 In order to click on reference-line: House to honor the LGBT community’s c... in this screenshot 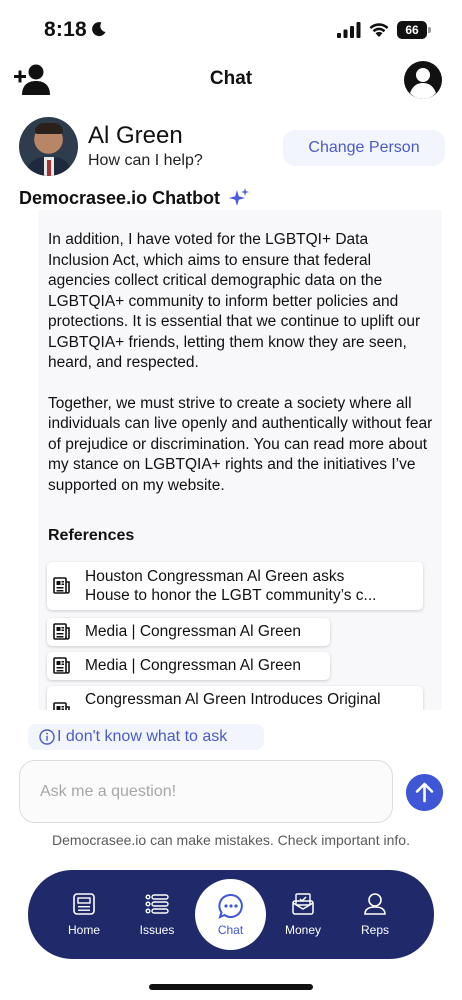, I will do `click(231, 595)`.